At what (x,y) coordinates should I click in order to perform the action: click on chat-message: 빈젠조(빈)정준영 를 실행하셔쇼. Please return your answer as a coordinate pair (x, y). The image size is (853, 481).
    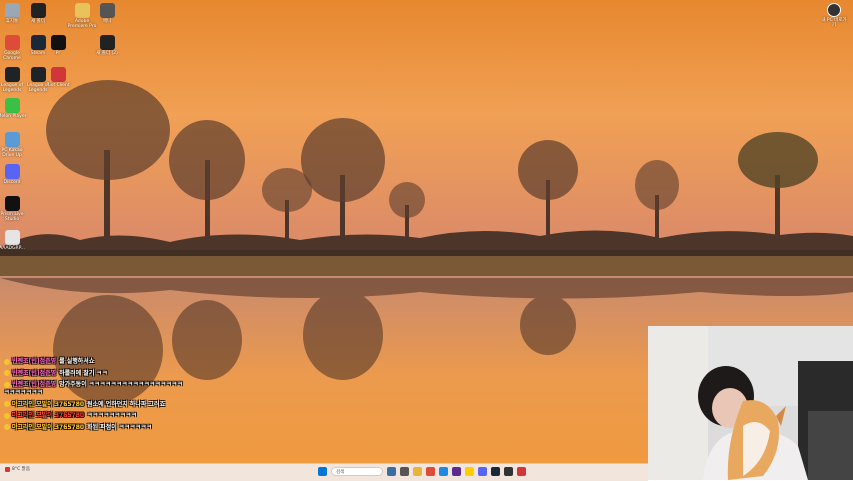
    Looking at the image, I should click on (94, 362).